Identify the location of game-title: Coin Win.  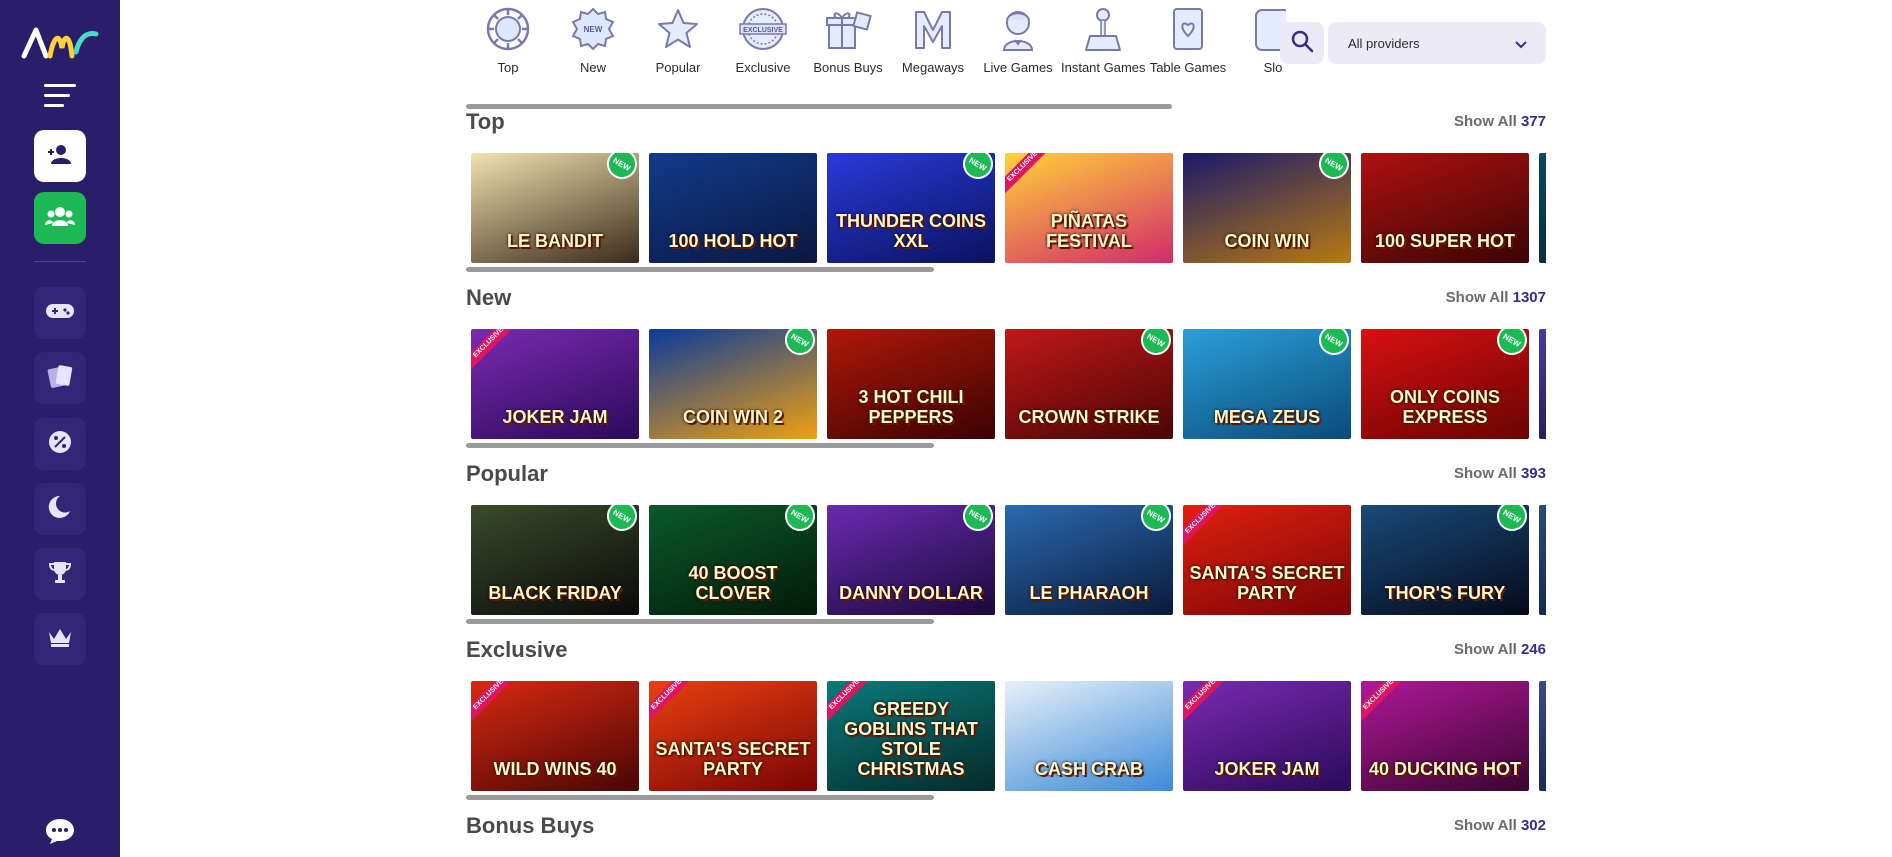
(1267, 241).